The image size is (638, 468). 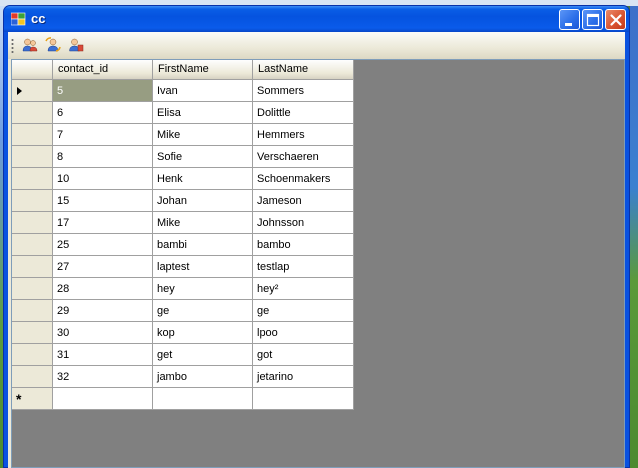 What do you see at coordinates (303, 311) in the screenshot?
I see `lastname-cell: ge` at bounding box center [303, 311].